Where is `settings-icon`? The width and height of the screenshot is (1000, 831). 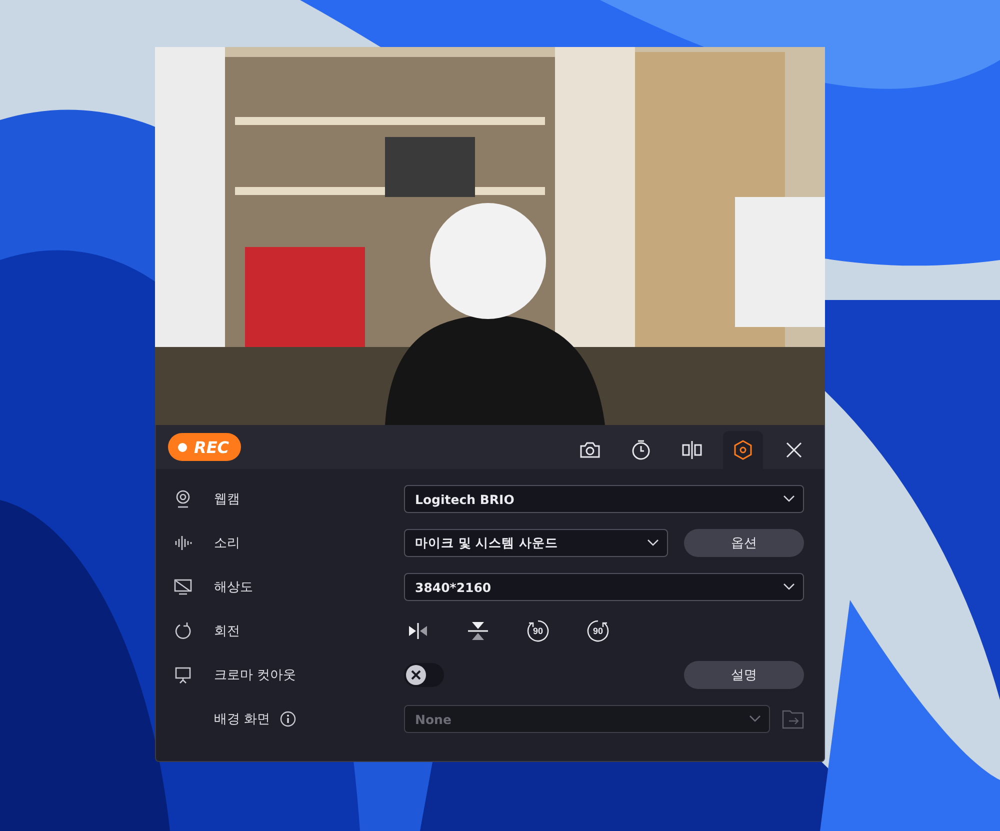 settings-icon is located at coordinates (743, 450).